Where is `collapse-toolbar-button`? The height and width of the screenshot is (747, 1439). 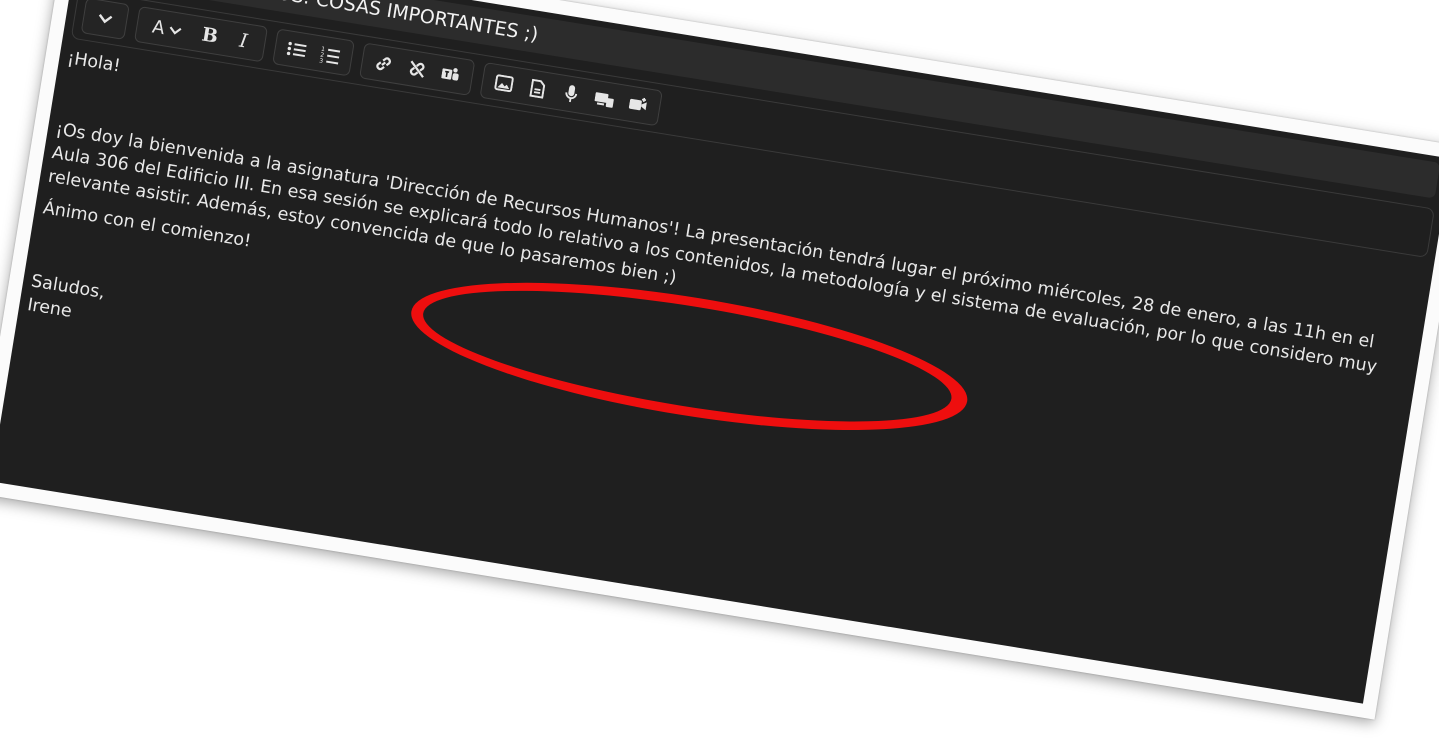
collapse-toolbar-button is located at coordinates (105, 18).